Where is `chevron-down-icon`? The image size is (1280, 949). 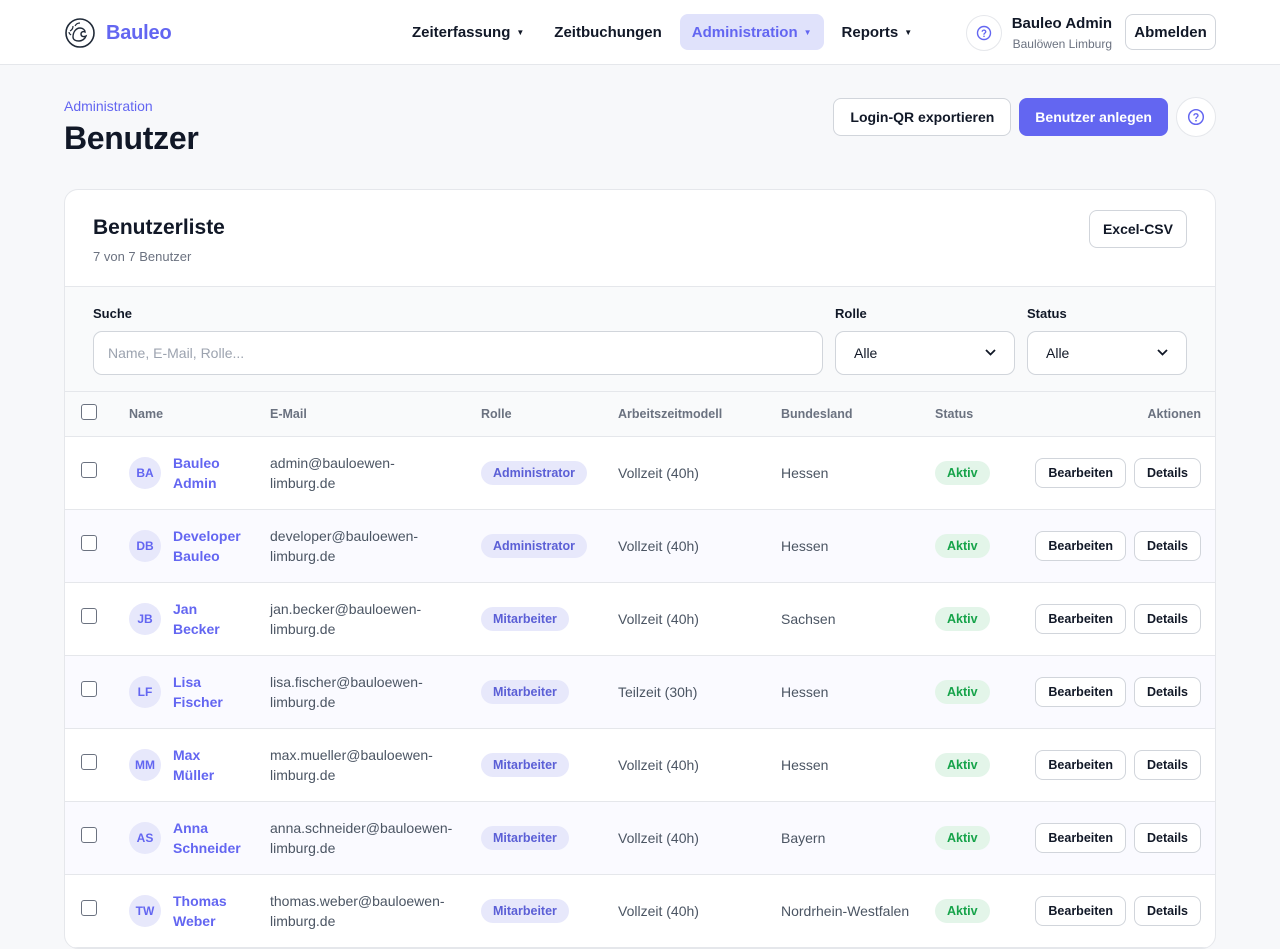
chevron-down-icon is located at coordinates (1162, 353).